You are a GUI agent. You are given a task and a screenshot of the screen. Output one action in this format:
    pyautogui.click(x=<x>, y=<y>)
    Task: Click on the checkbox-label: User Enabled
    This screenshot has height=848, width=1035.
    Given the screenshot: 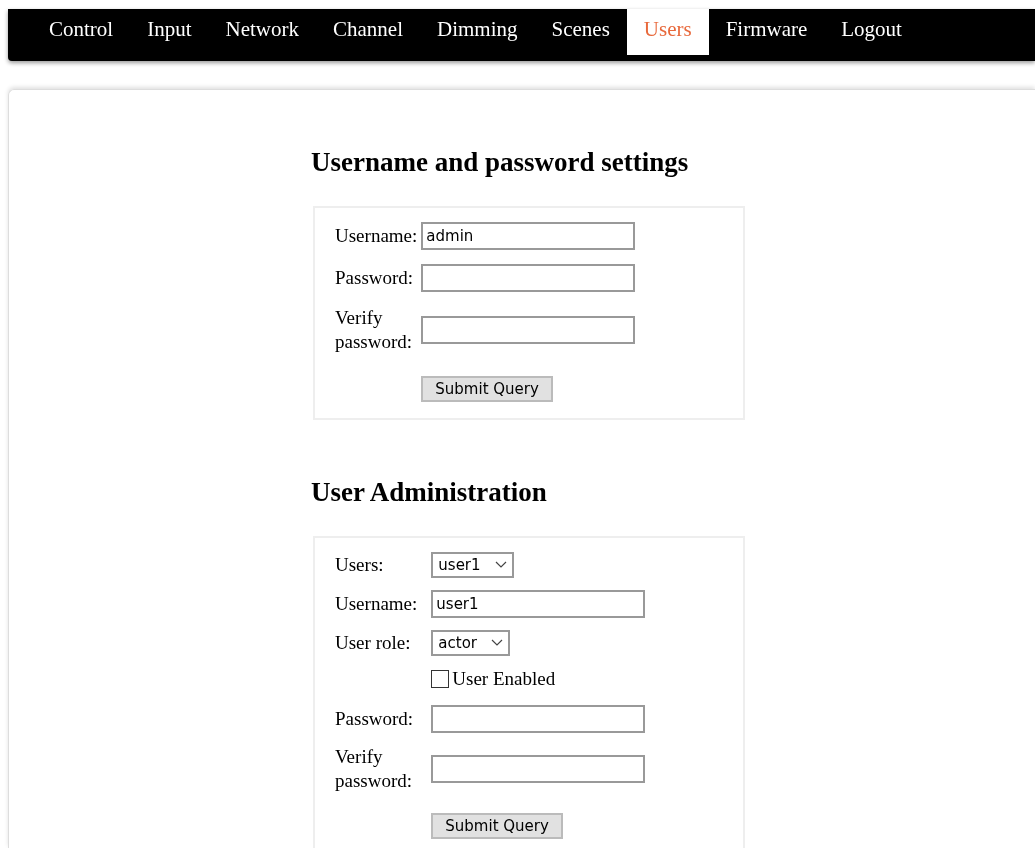 What is the action you would take?
    pyautogui.click(x=504, y=679)
    